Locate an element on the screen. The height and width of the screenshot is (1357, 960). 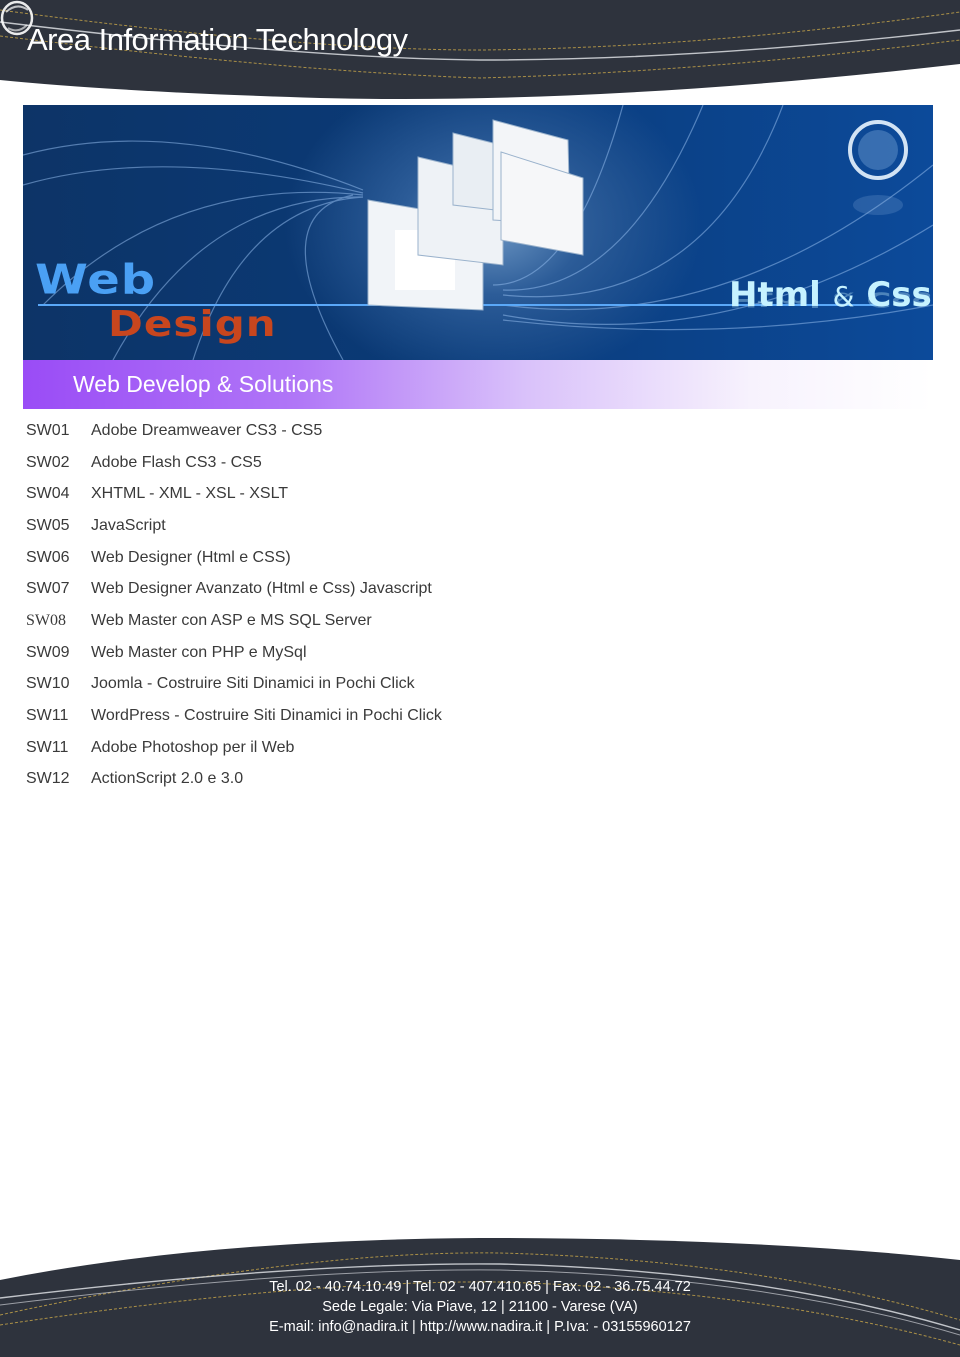
course-name: Adobe Dreamweaver CS3 - CS5 is located at coordinates (207, 430).